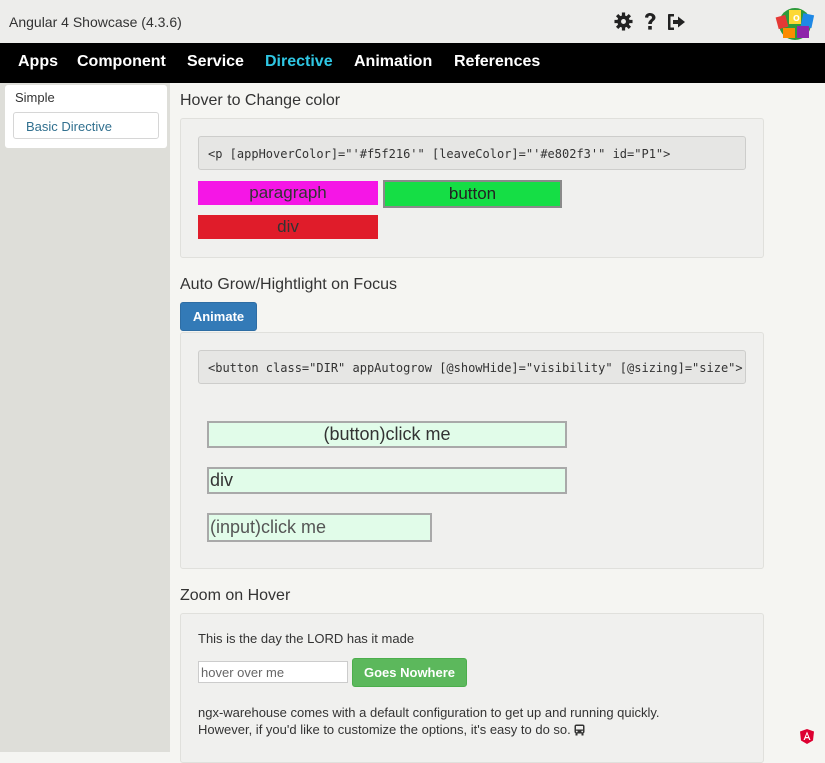  Describe the element at coordinates (69, 126) in the screenshot. I see `sidebar-item-label: Basic Directive` at that location.